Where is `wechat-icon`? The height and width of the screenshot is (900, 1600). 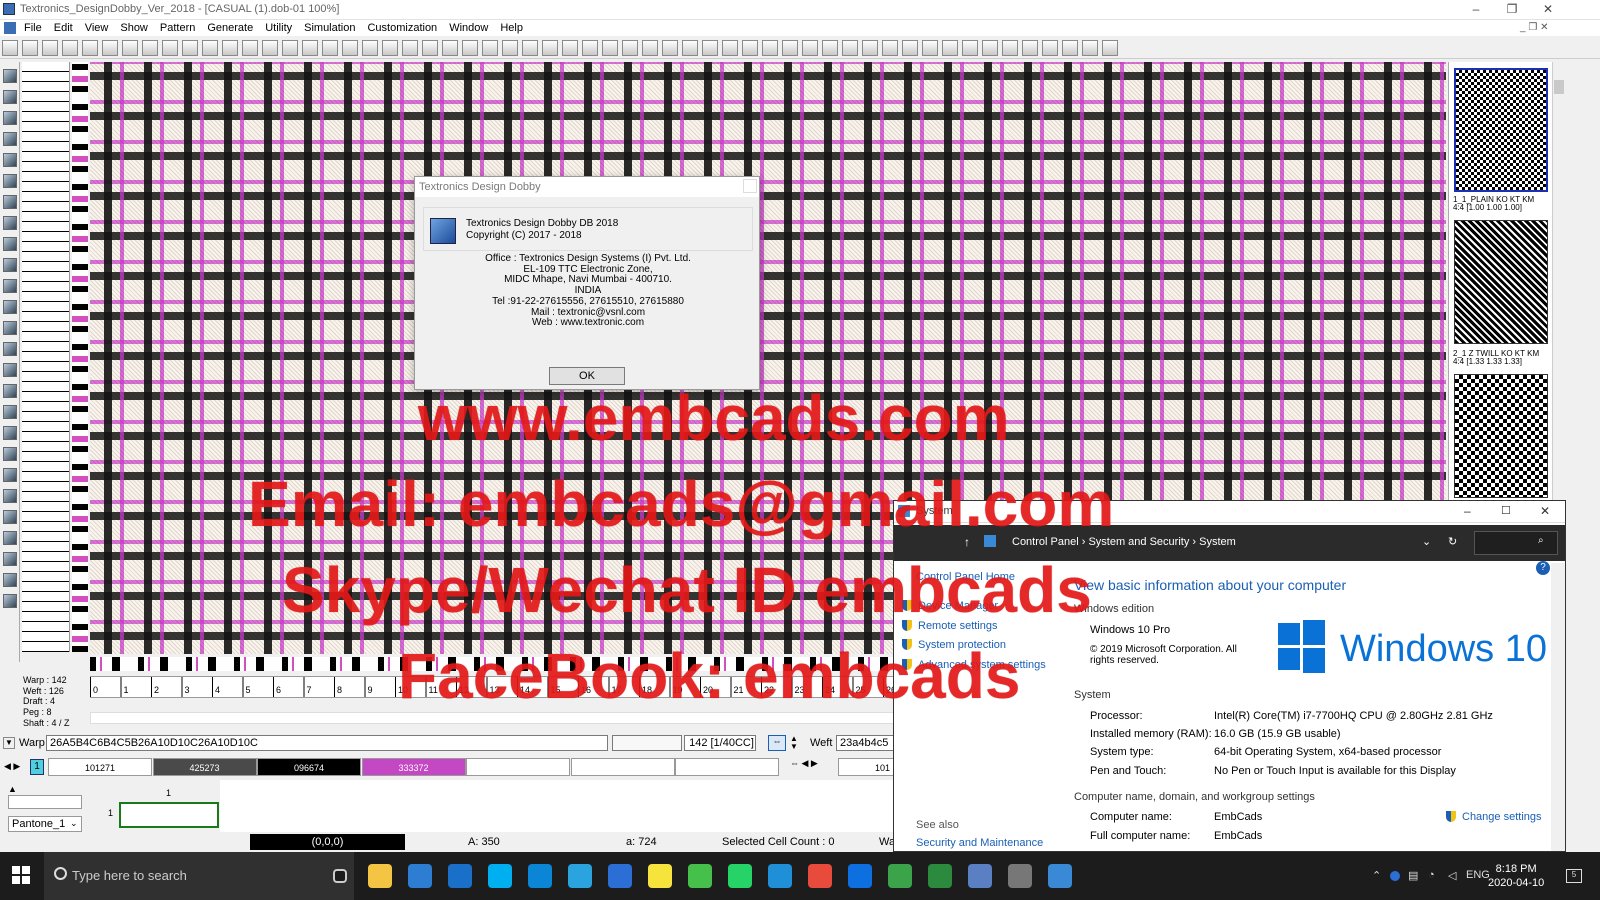
wechat-icon is located at coordinates (700, 876).